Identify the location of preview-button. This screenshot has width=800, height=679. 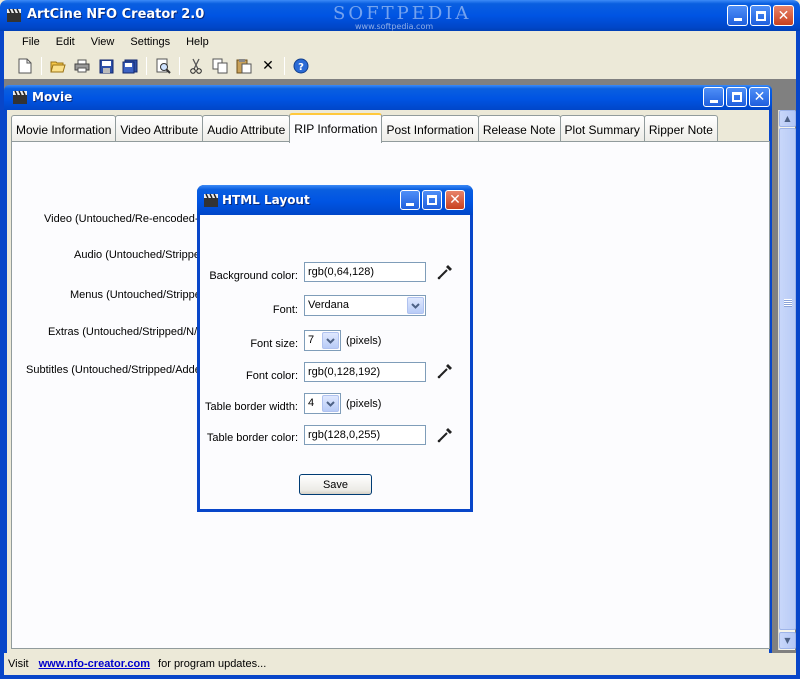
(163, 66).